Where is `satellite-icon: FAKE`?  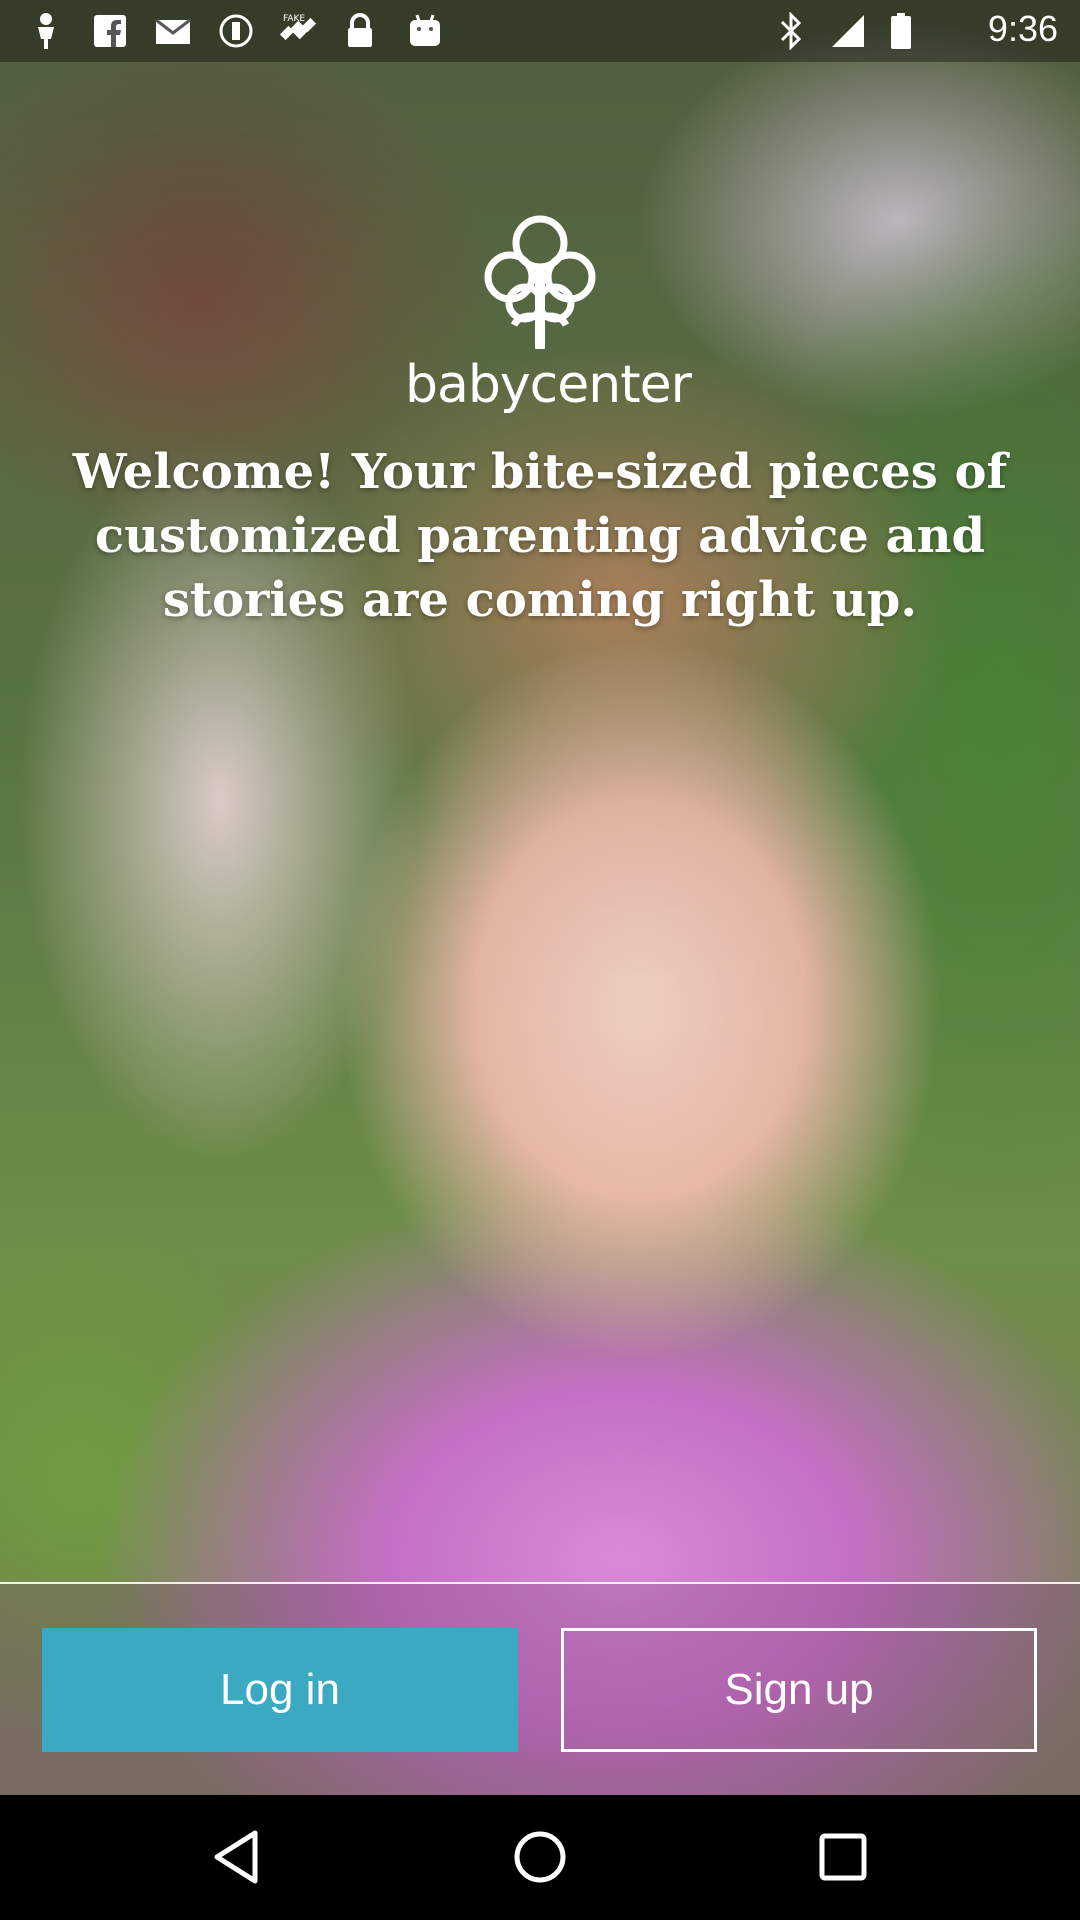
satellite-icon: FAKE is located at coordinates (299, 31).